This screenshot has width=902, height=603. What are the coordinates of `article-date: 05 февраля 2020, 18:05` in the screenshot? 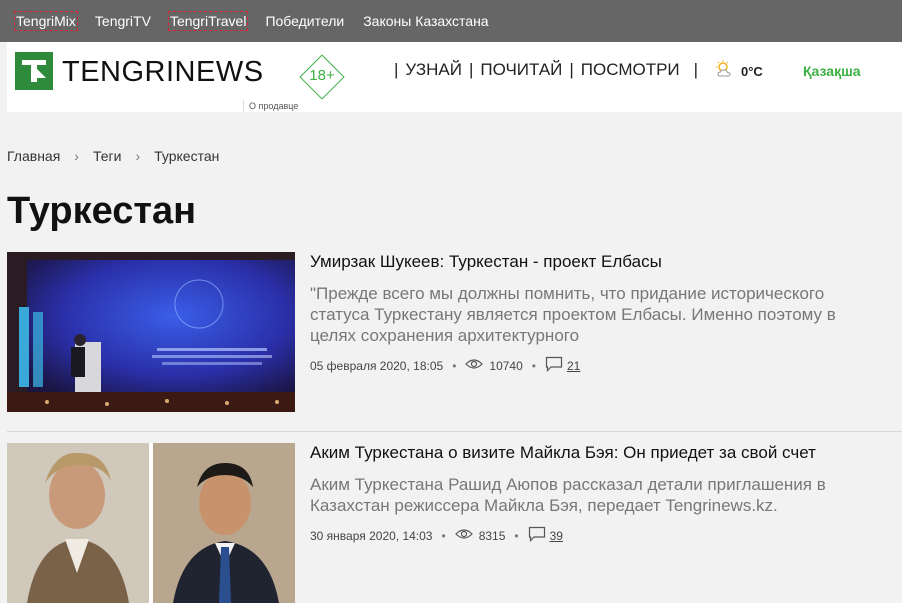 It's located at (377, 365).